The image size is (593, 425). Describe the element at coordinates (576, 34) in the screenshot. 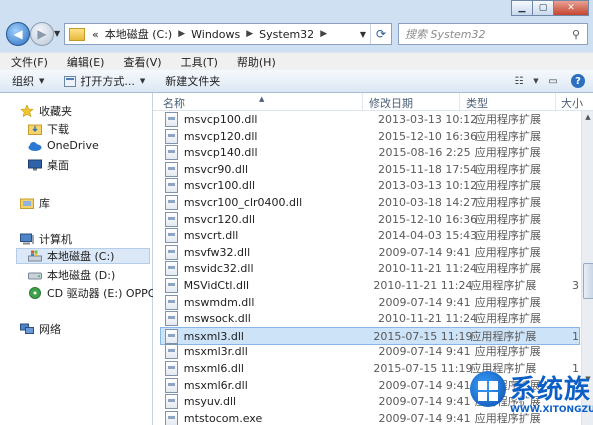

I see `search-icon: ⚲` at that location.